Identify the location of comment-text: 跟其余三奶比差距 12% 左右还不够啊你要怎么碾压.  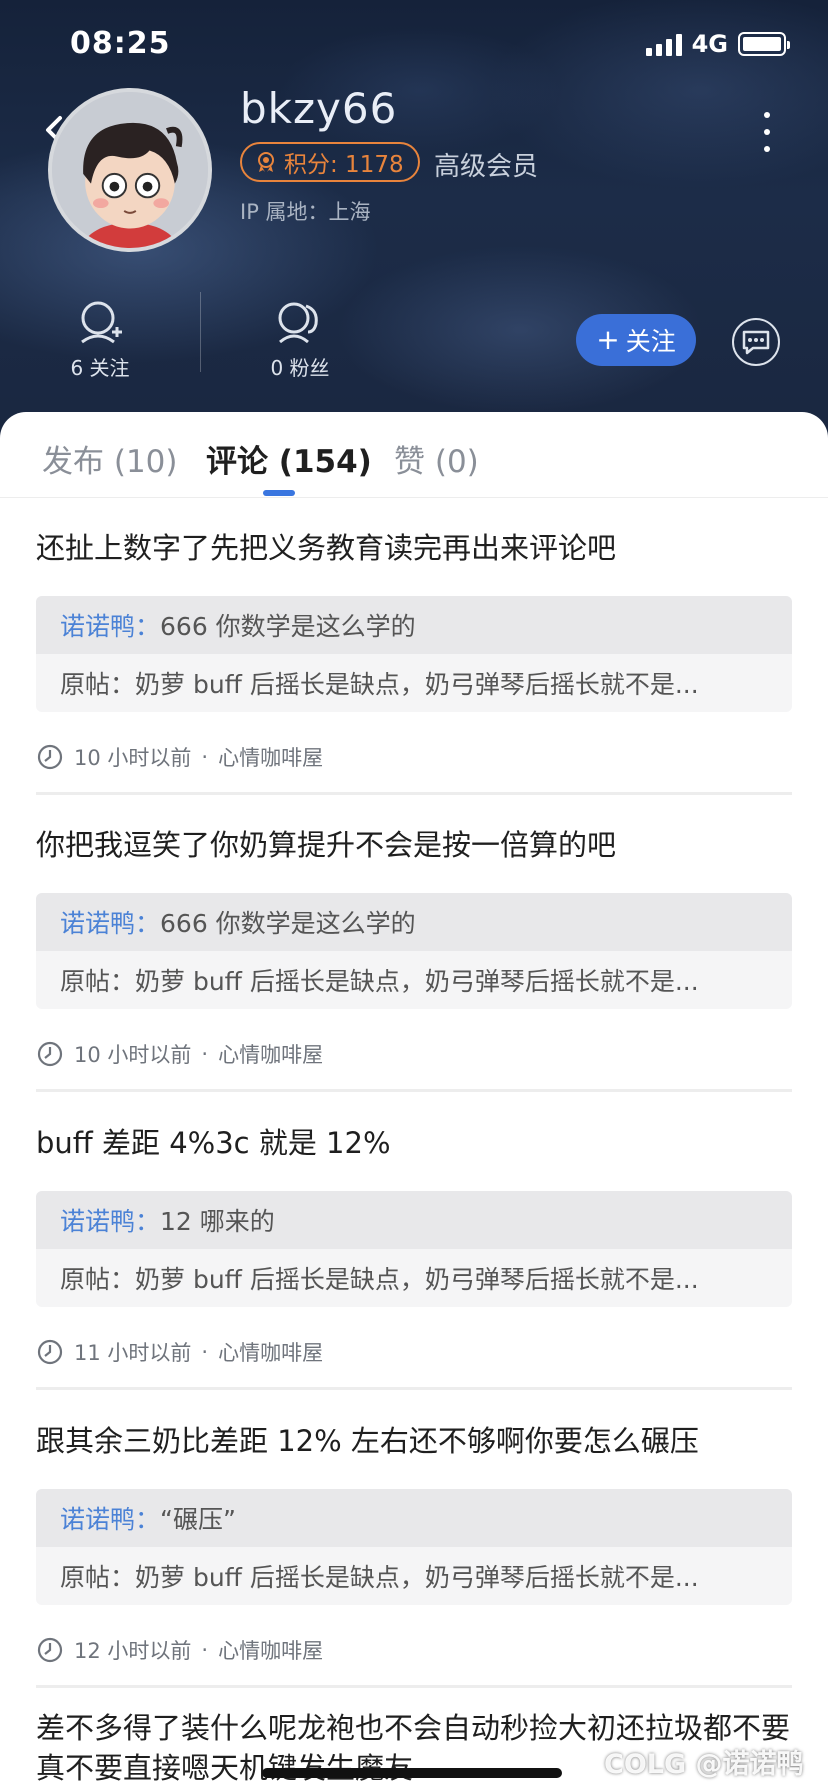
(367, 1441).